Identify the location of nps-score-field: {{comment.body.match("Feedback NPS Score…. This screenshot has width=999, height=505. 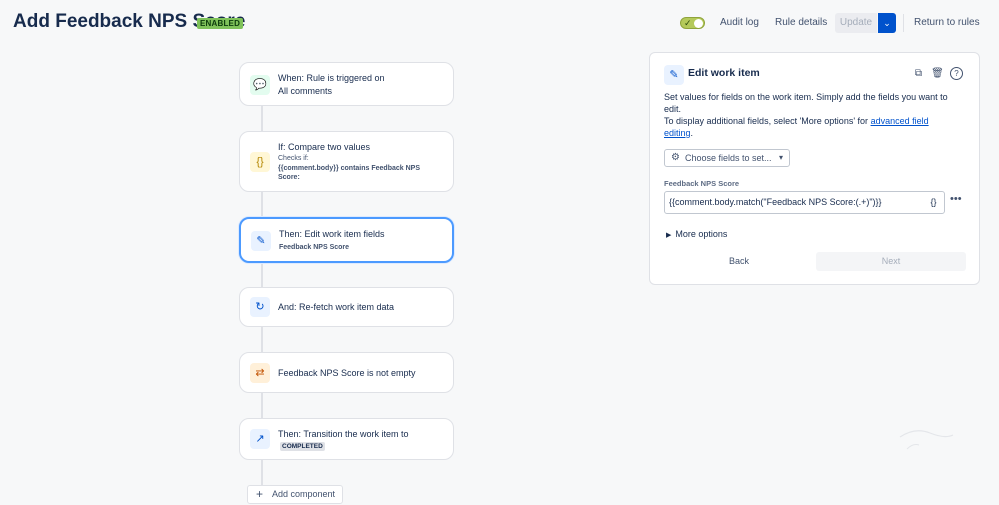
(804, 202).